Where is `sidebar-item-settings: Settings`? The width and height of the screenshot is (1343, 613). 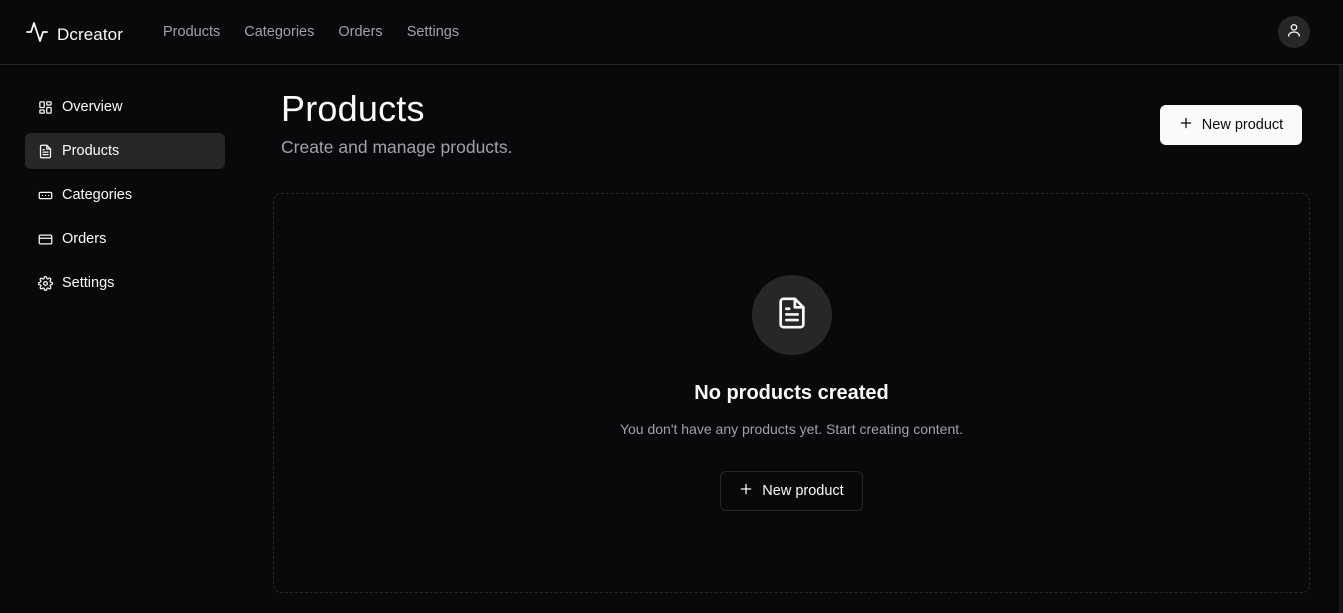 sidebar-item-settings: Settings is located at coordinates (125, 283).